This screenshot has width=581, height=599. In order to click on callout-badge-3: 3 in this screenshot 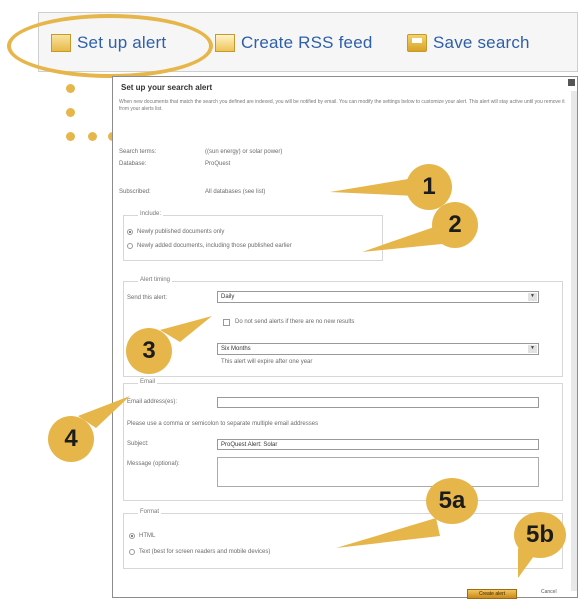, I will do `click(149, 351)`.